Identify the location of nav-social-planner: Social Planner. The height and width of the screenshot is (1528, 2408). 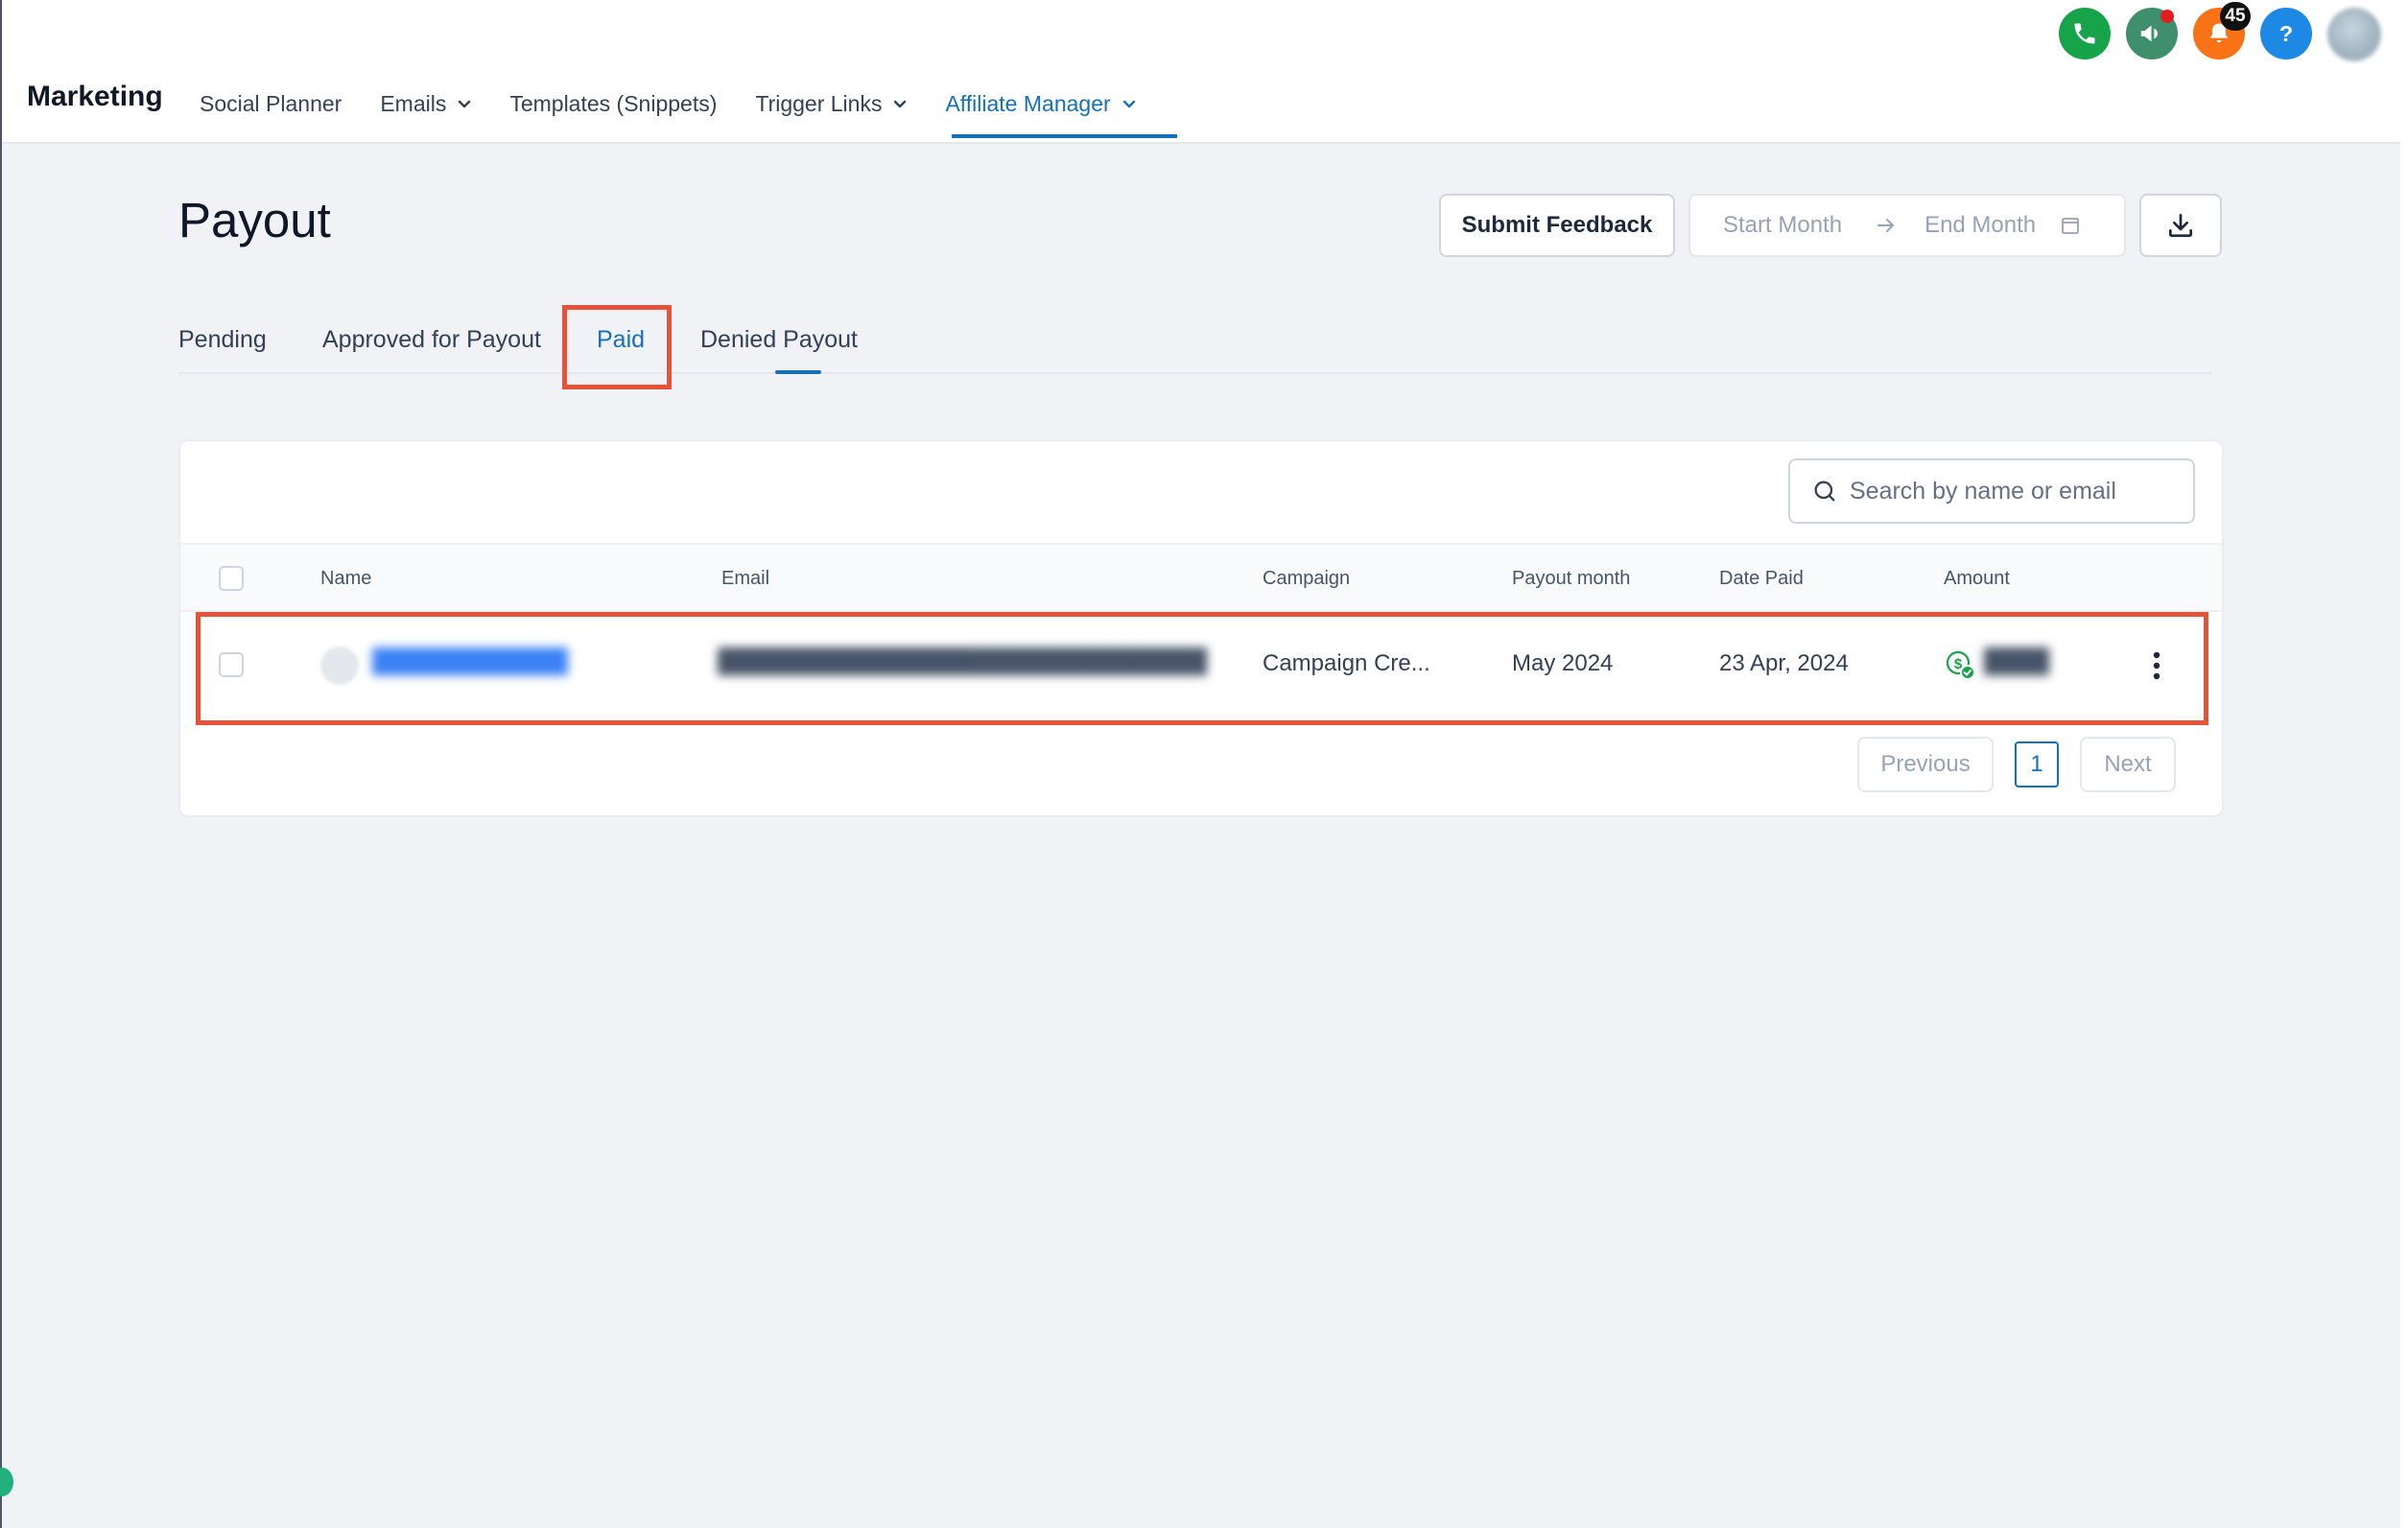
(271, 103).